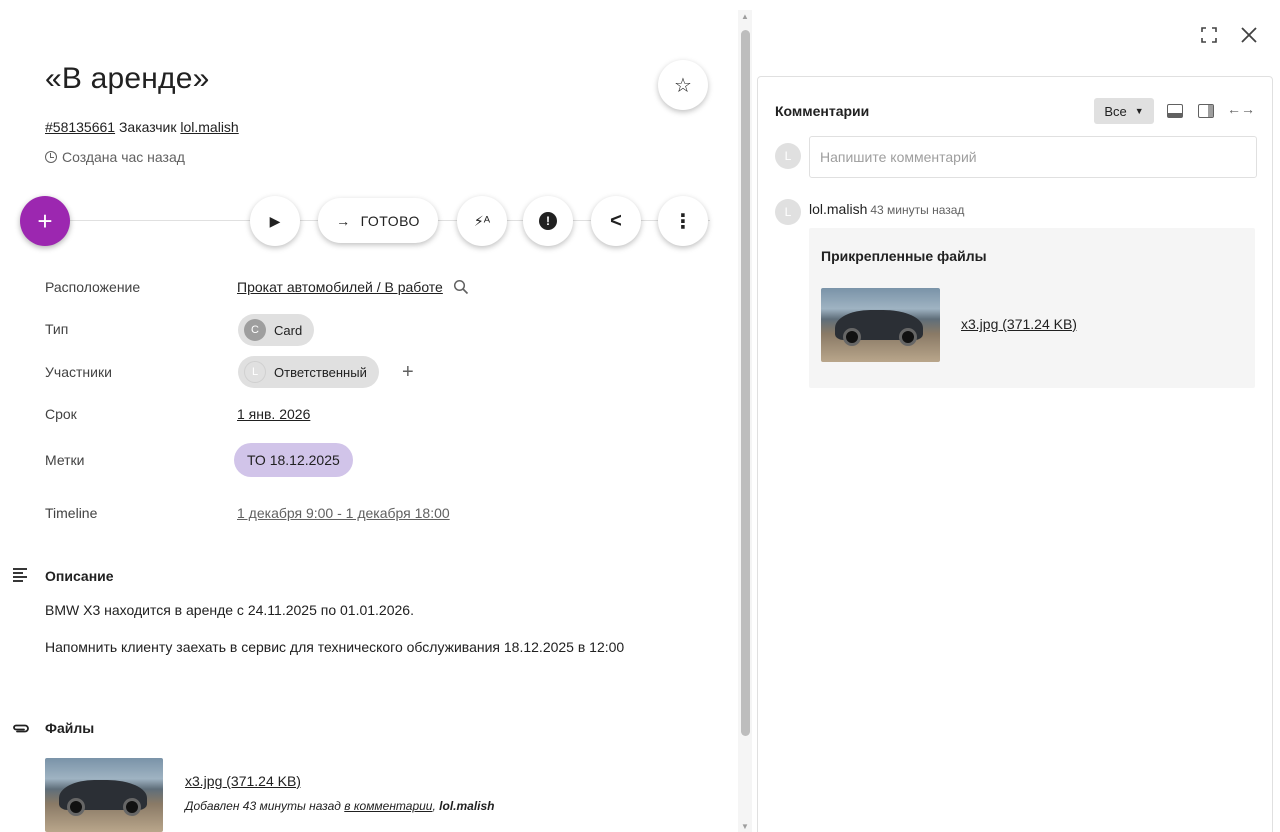 This screenshot has width=1280, height=832. I want to click on timeline-label: Timeline, so click(71, 513).